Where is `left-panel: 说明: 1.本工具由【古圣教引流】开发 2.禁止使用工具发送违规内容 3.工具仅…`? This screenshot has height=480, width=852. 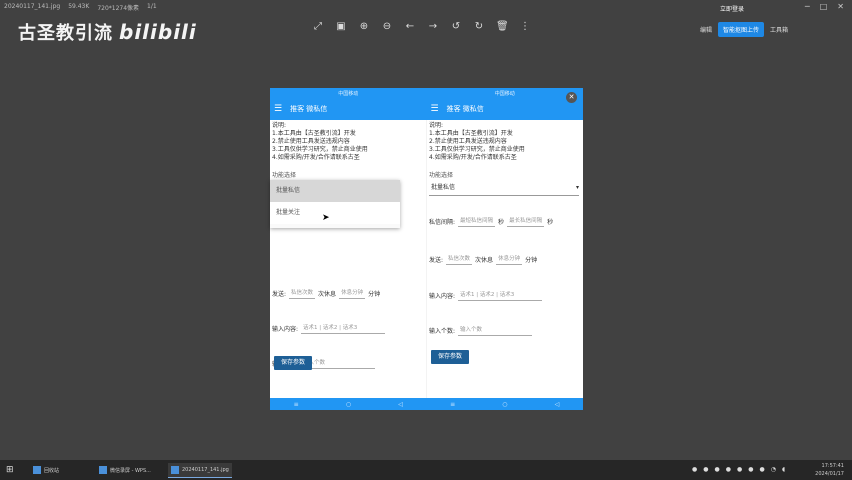 left-panel: 说明: 1.本工具由【古圣教引流】开发 2.禁止使用工具发送违规内容 3.工具仅… is located at coordinates (348, 259).